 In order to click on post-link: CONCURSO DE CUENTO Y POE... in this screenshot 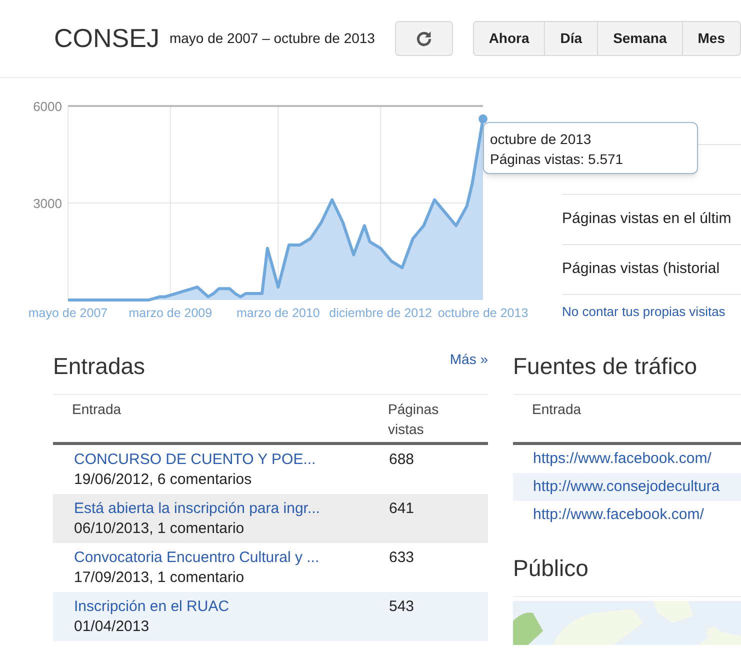, I will do `click(231, 460)`.